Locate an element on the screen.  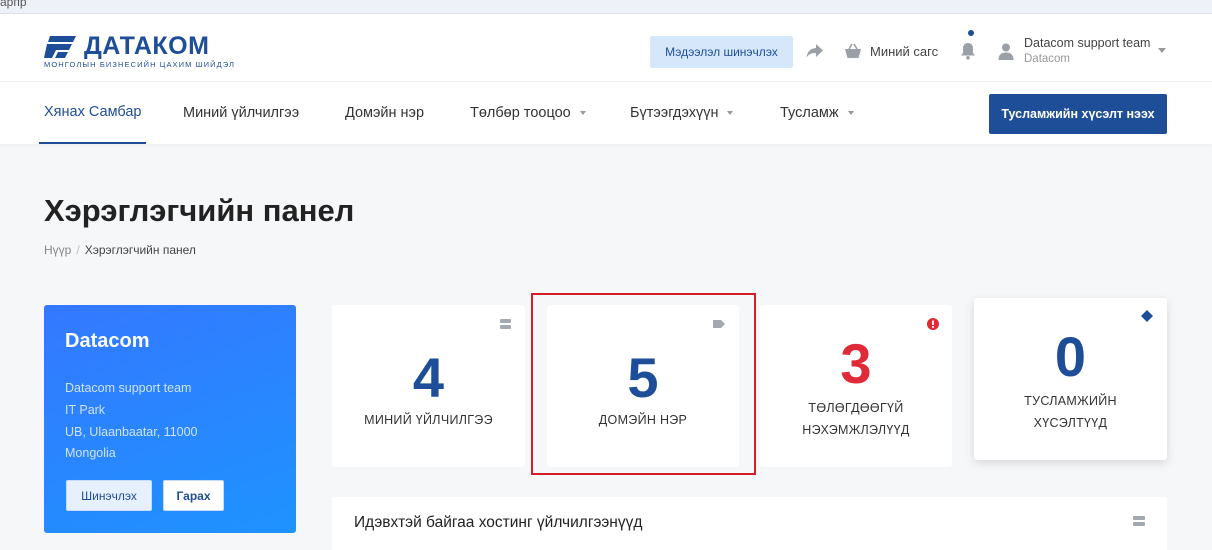
nav-item-support: Тусламж is located at coordinates (817, 113).